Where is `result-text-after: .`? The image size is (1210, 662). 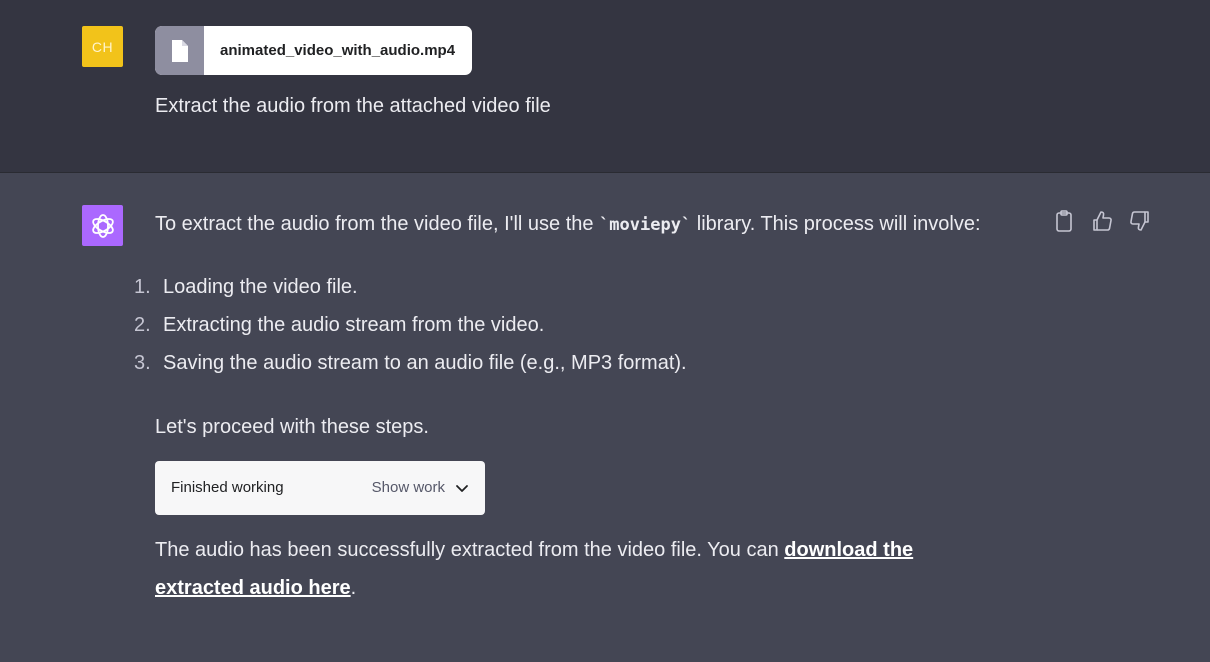
result-text-after: . is located at coordinates (353, 588).